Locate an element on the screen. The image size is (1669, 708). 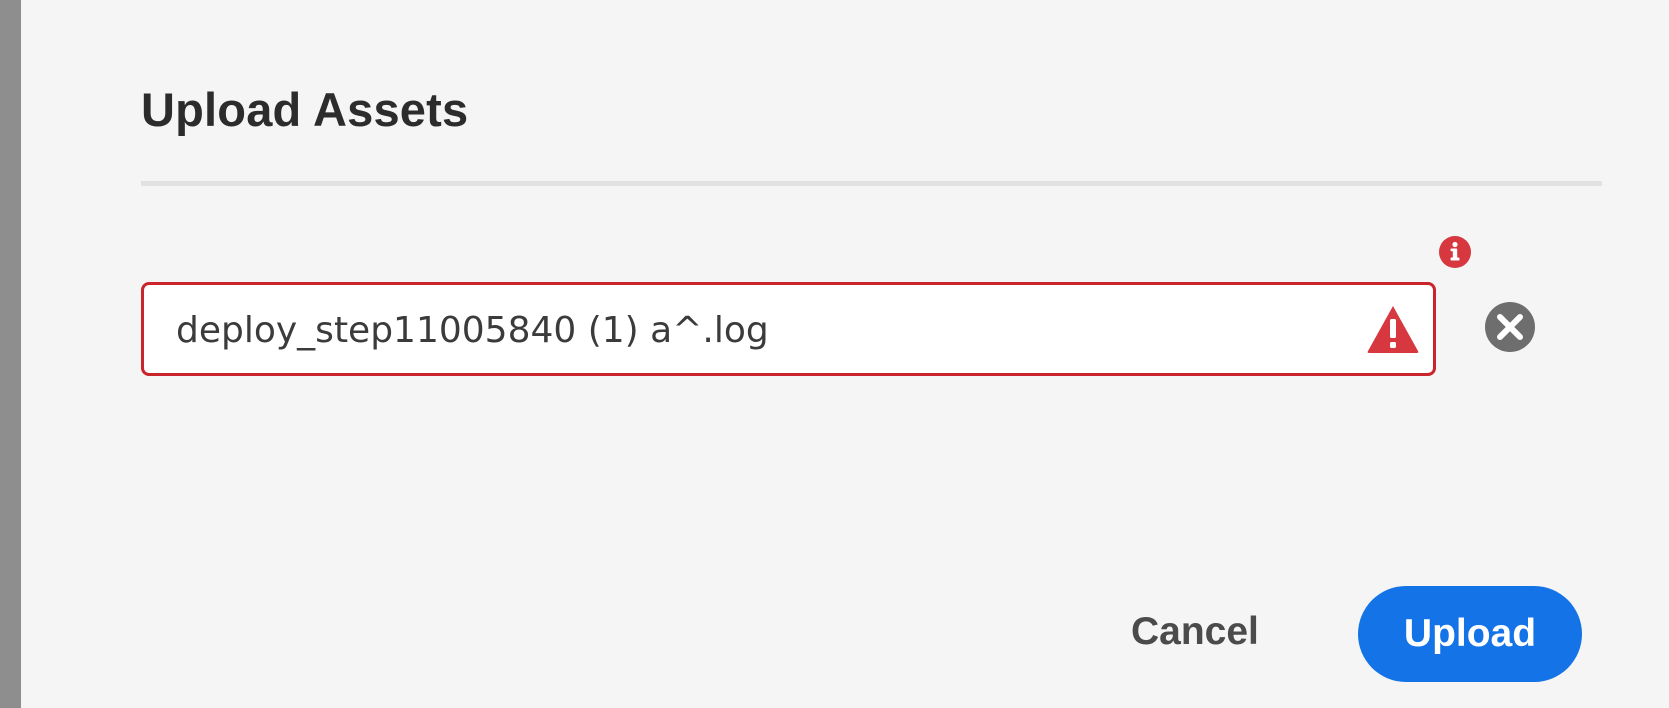
filename-input is located at coordinates (726, 330).